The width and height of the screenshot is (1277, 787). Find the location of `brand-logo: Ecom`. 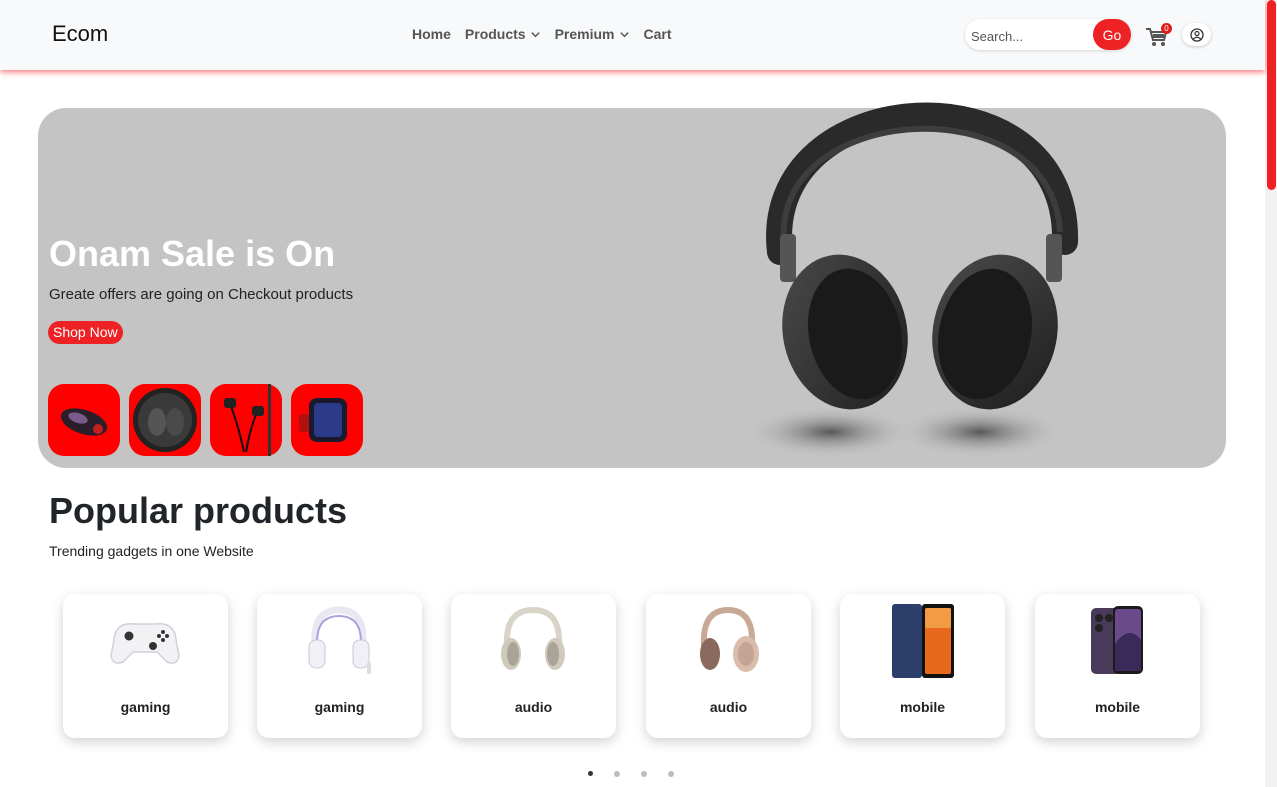

brand-logo: Ecom is located at coordinates (80, 34).